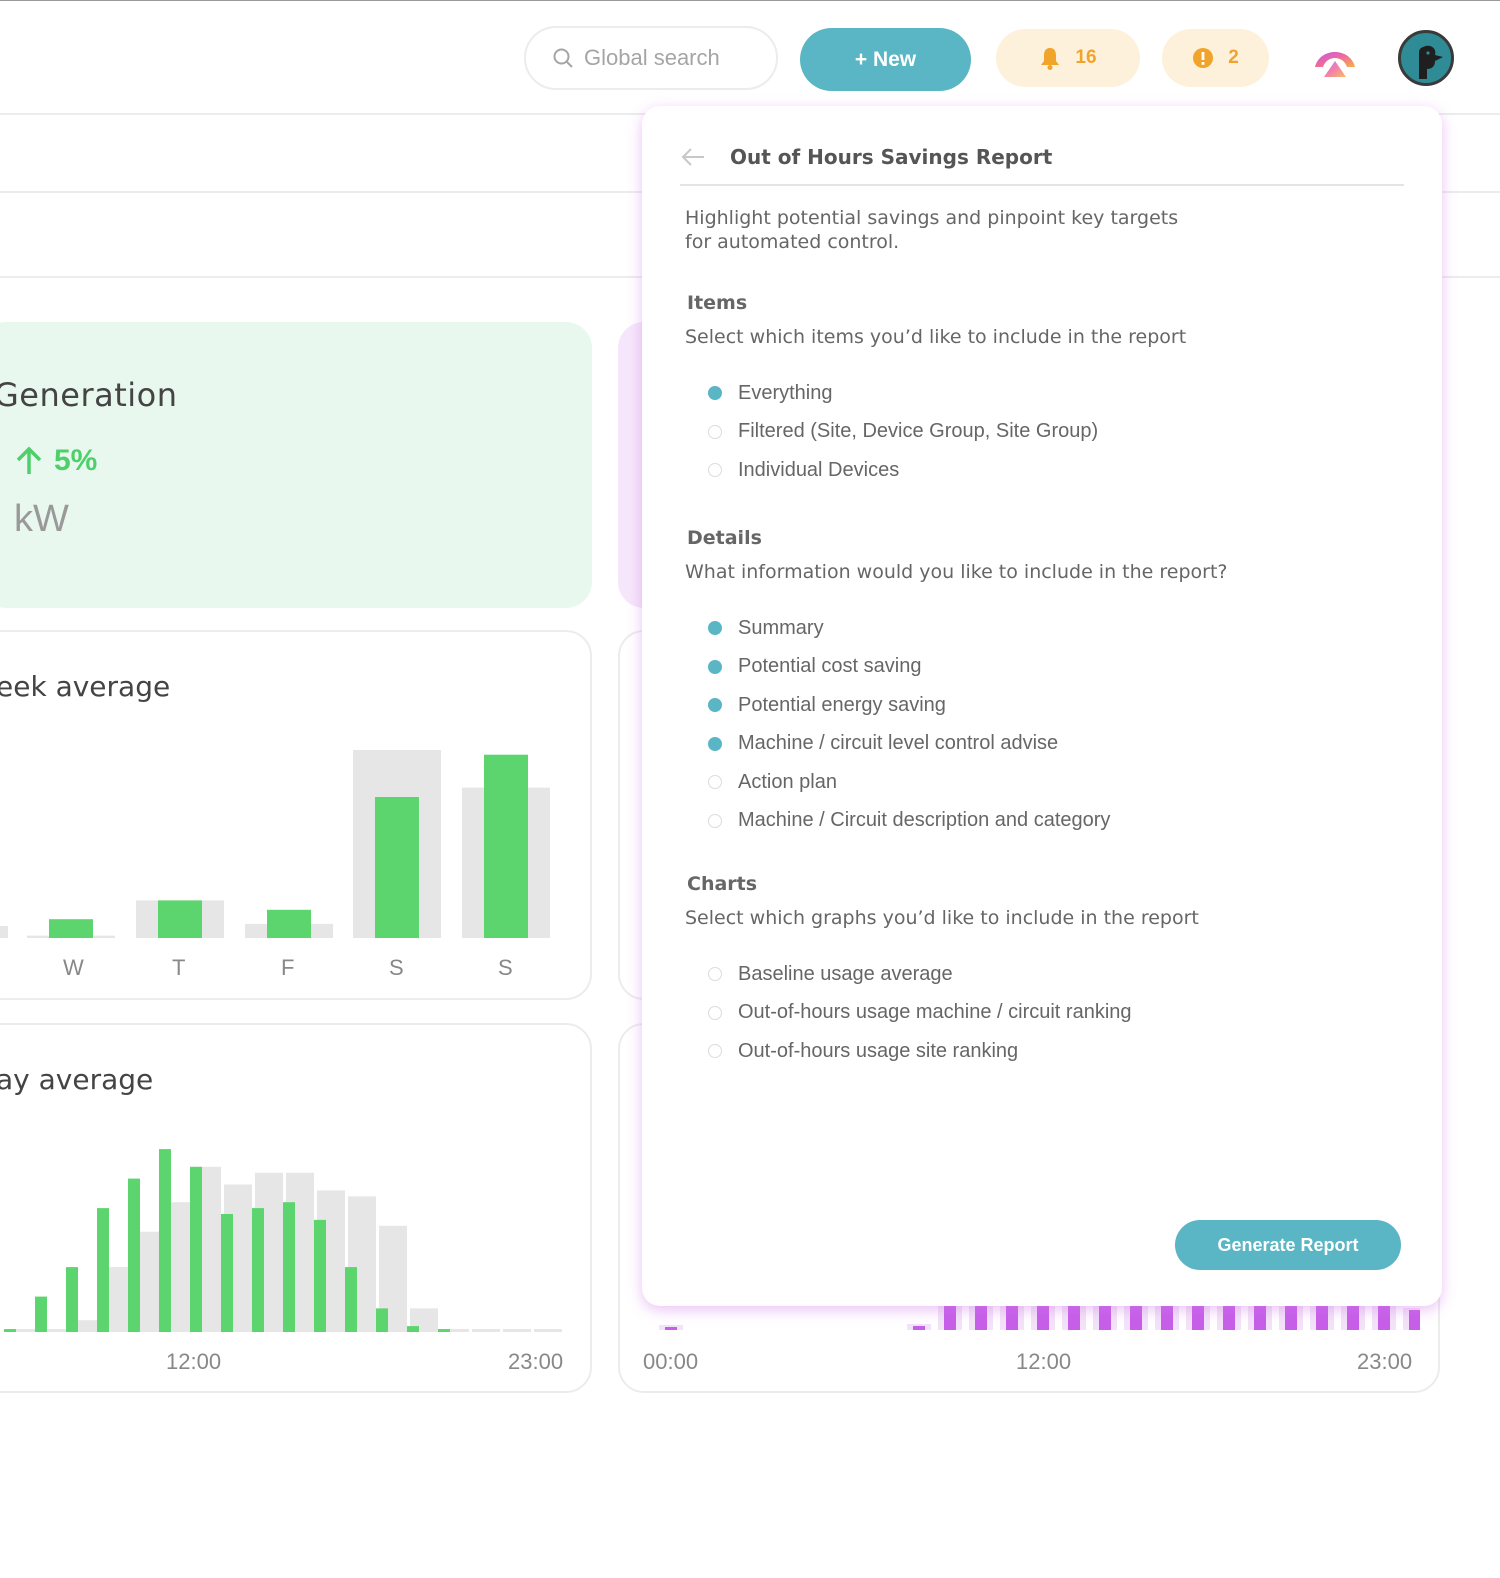  Describe the element at coordinates (717, 303) in the screenshot. I see `items-section-title: Items` at that location.